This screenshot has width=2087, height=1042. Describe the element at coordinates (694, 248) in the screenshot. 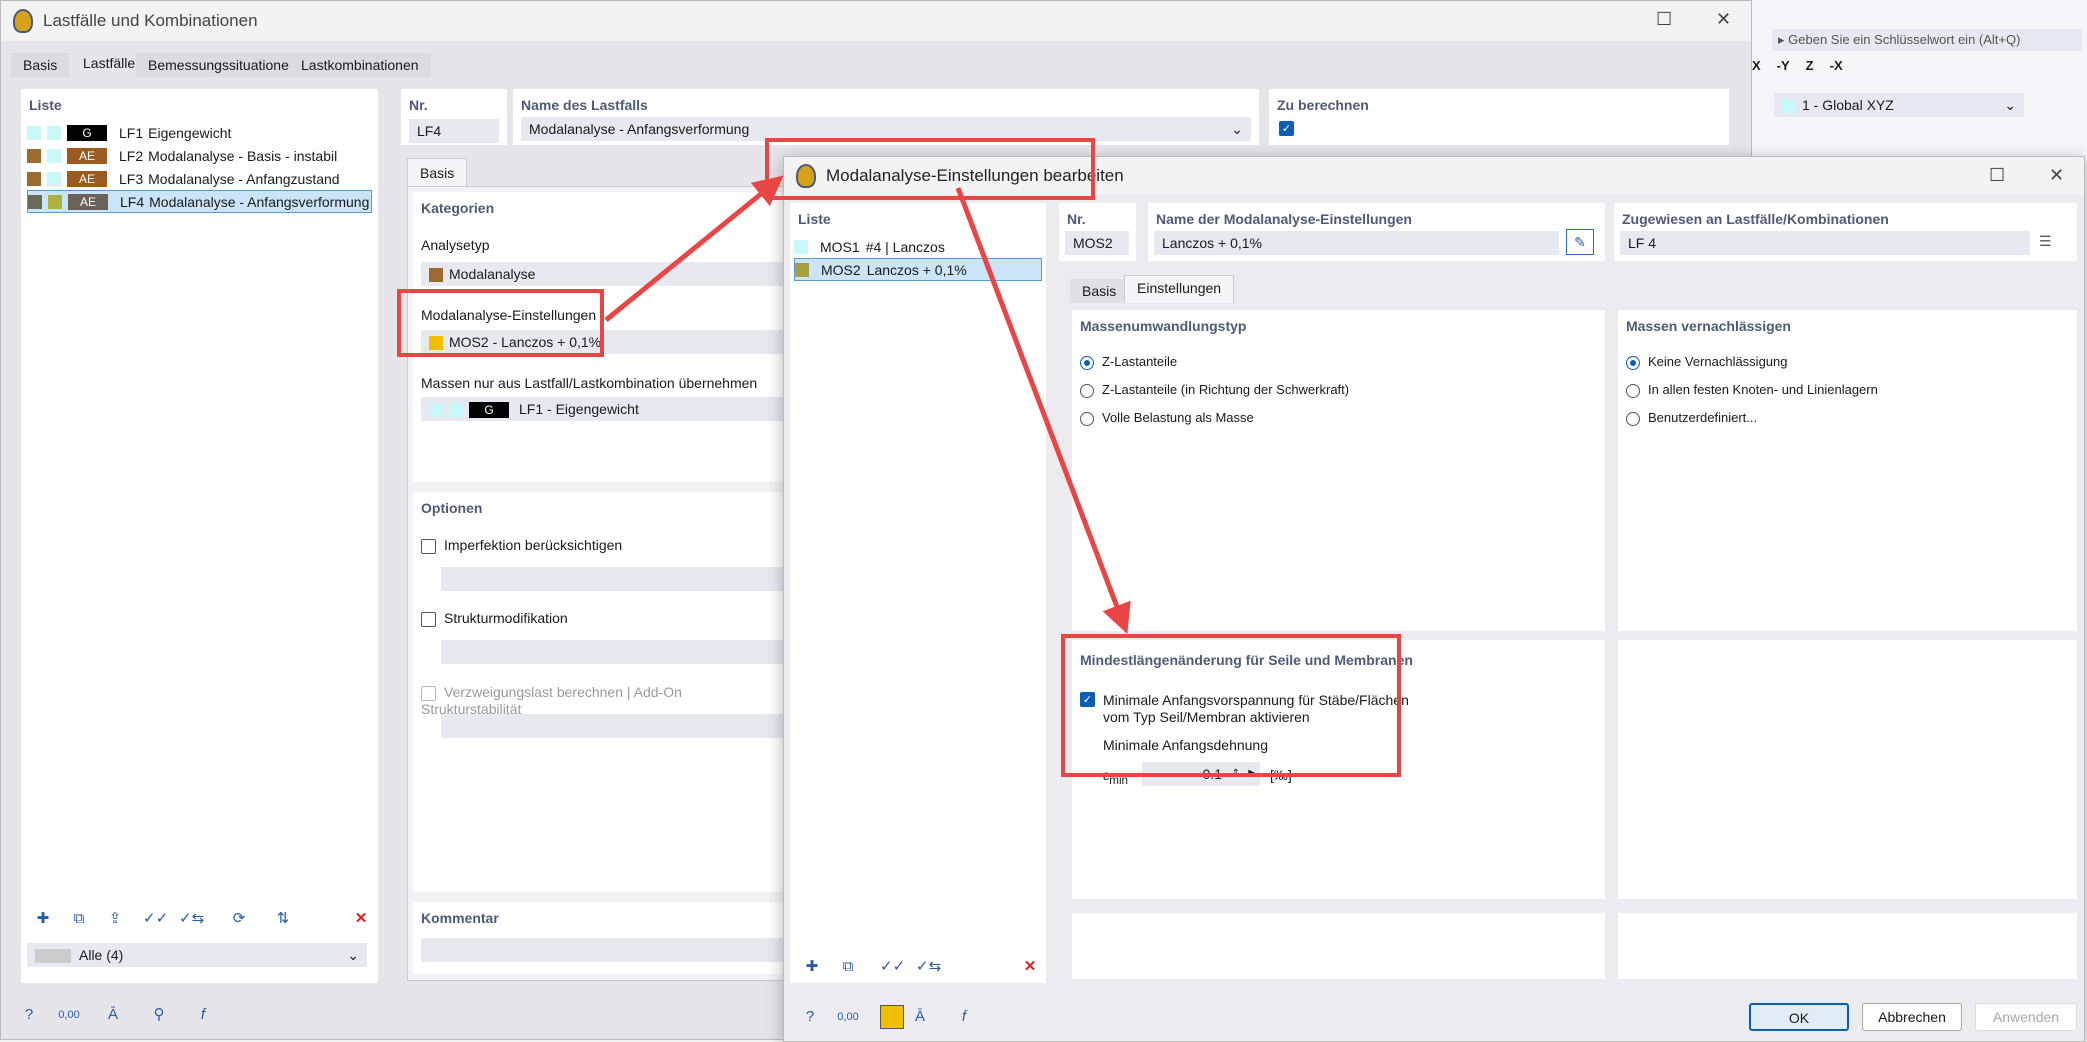

I see `arrow-to-dialog` at that location.